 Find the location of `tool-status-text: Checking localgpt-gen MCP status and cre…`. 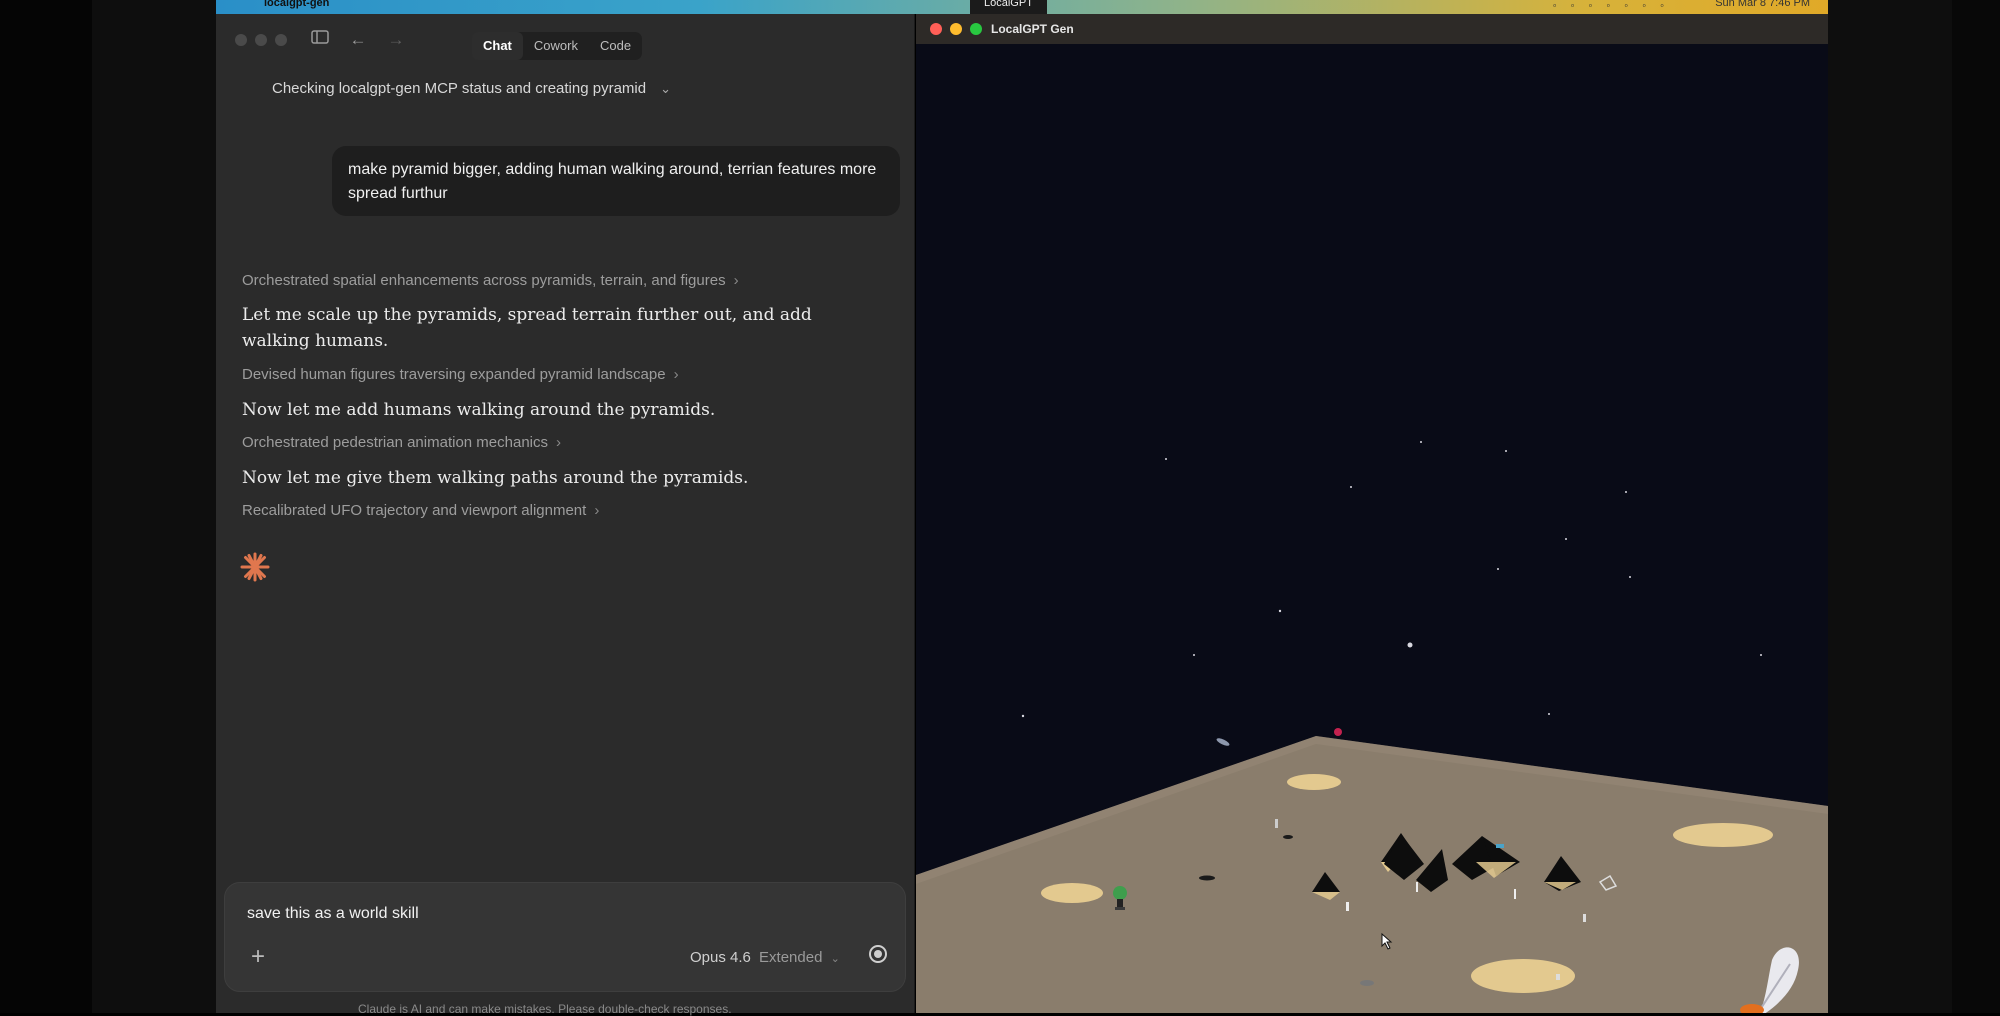

tool-status-text: Checking localgpt-gen MCP status and cre… is located at coordinates (459, 88).